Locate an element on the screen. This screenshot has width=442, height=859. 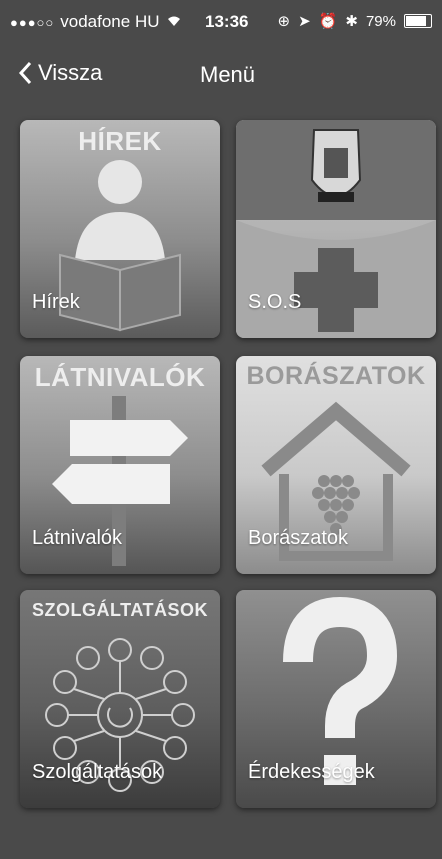
chevron-left-icon is located at coordinates (25, 73).